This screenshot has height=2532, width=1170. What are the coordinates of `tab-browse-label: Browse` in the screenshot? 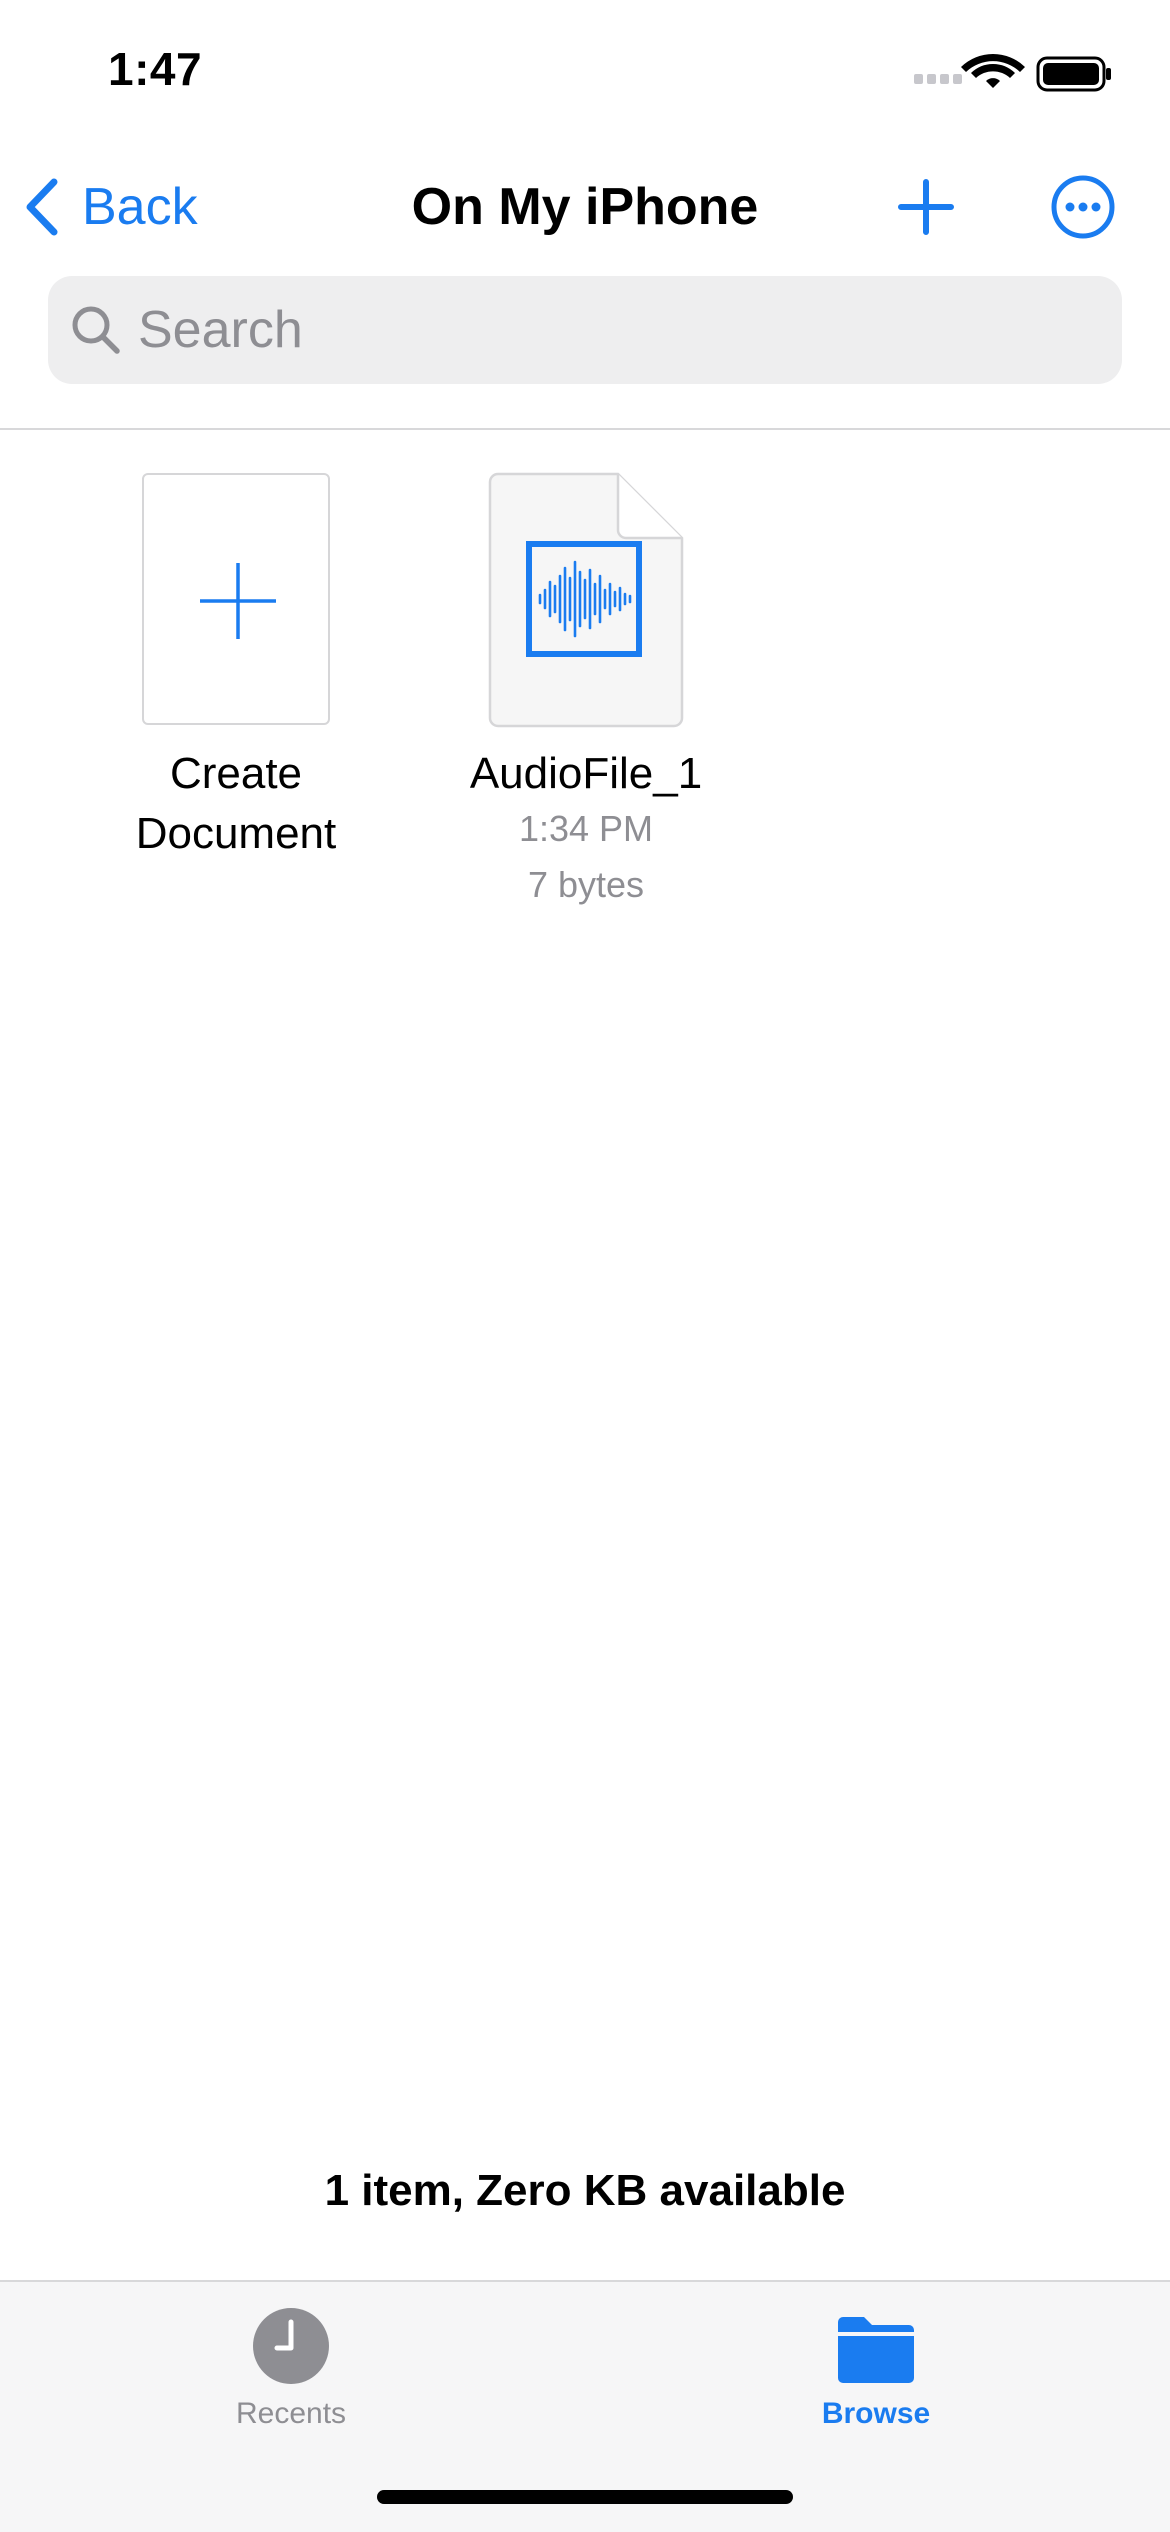 It's located at (876, 2413).